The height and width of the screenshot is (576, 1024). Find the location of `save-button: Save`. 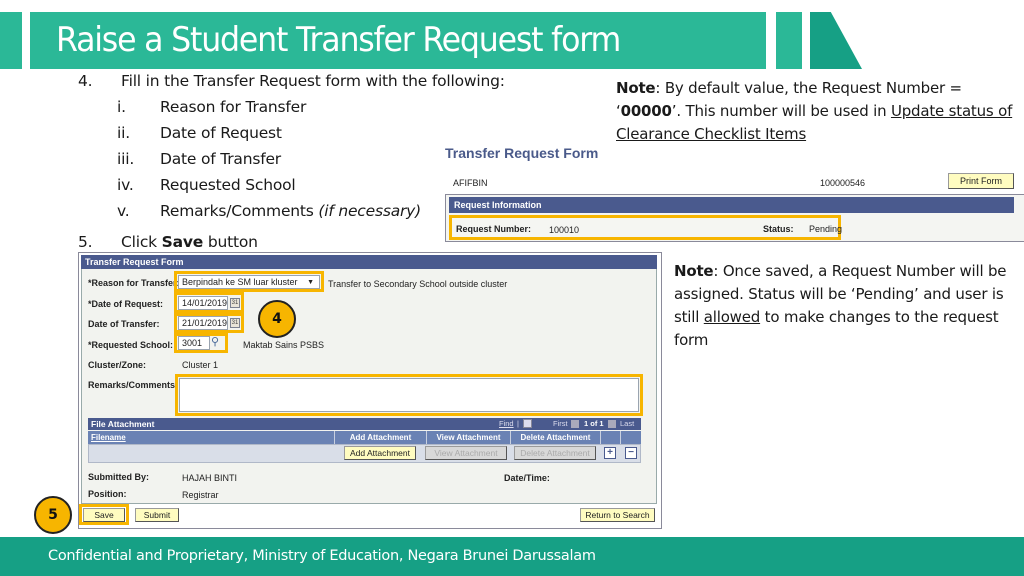

save-button: Save is located at coordinates (104, 515).